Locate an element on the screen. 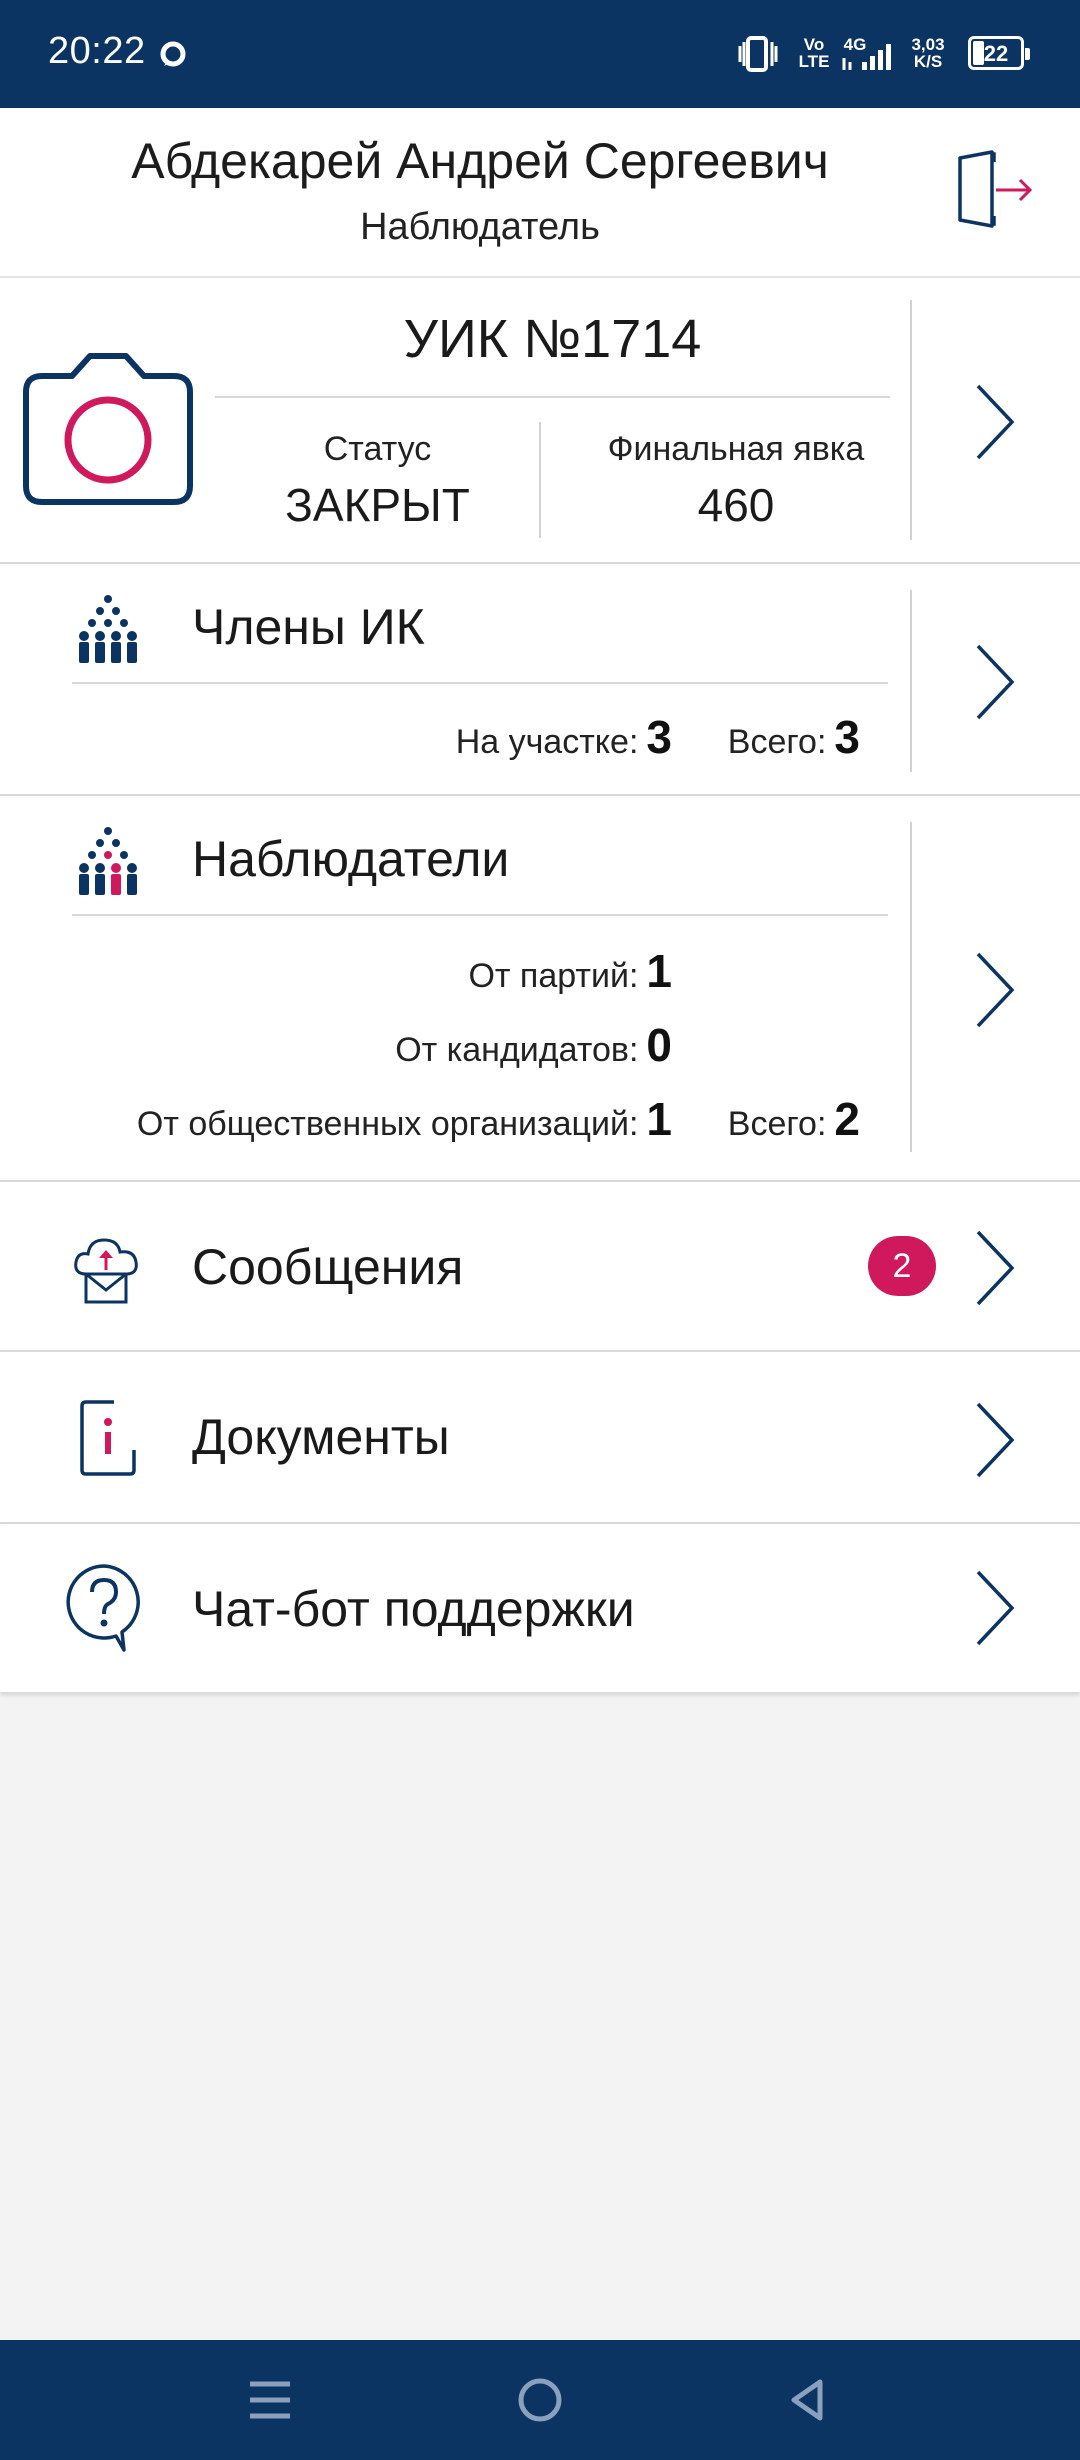 The width and height of the screenshot is (1080, 2460). messages-title: Сообщения is located at coordinates (328, 1267).